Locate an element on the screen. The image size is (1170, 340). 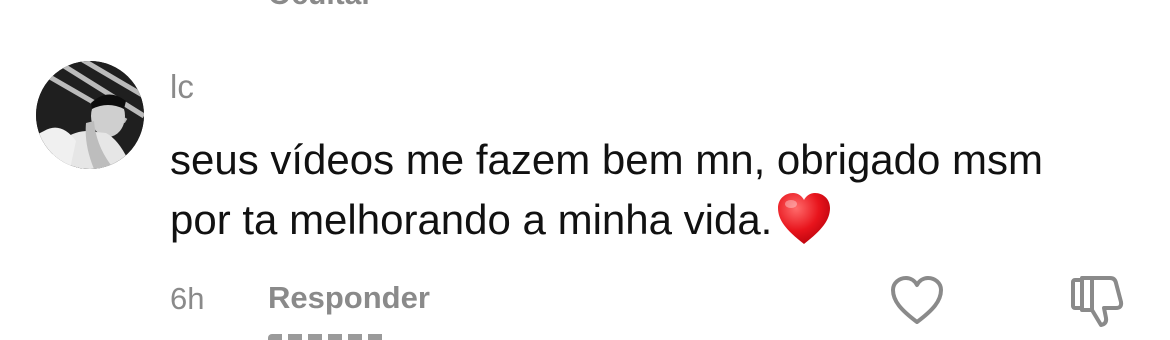
avatar is located at coordinates (90, 115).